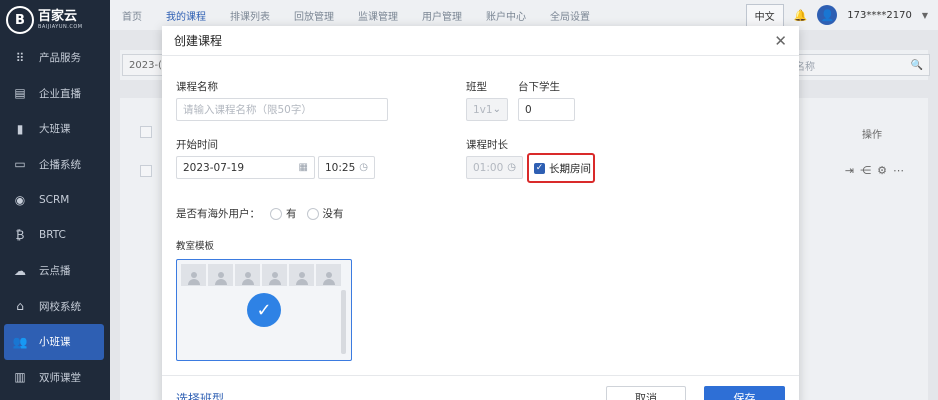 The height and width of the screenshot is (400, 938). I want to click on cloud-icon: ☁, so click(20, 270).